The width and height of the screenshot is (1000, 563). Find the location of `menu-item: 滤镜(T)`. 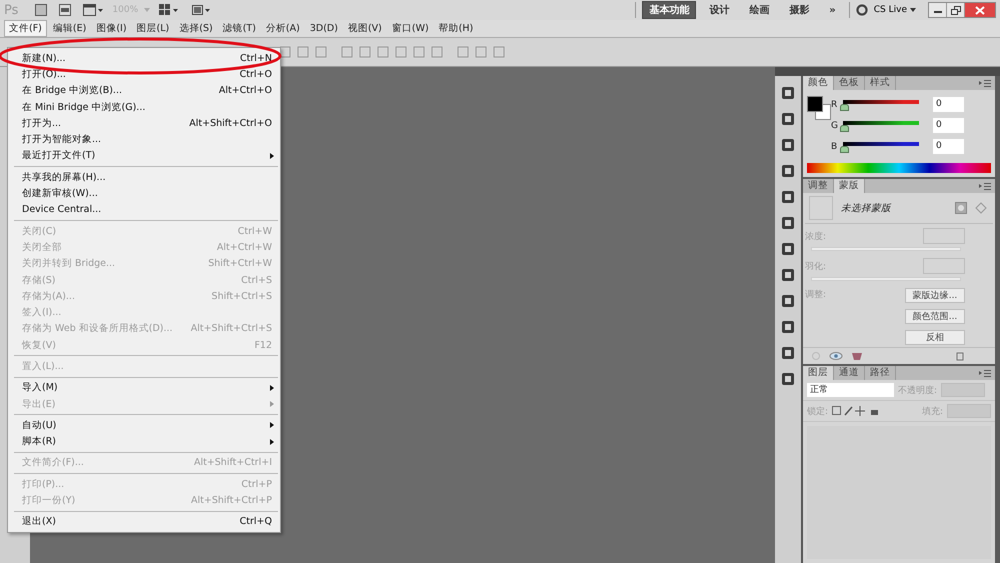

menu-item: 滤镜(T) is located at coordinates (239, 28).